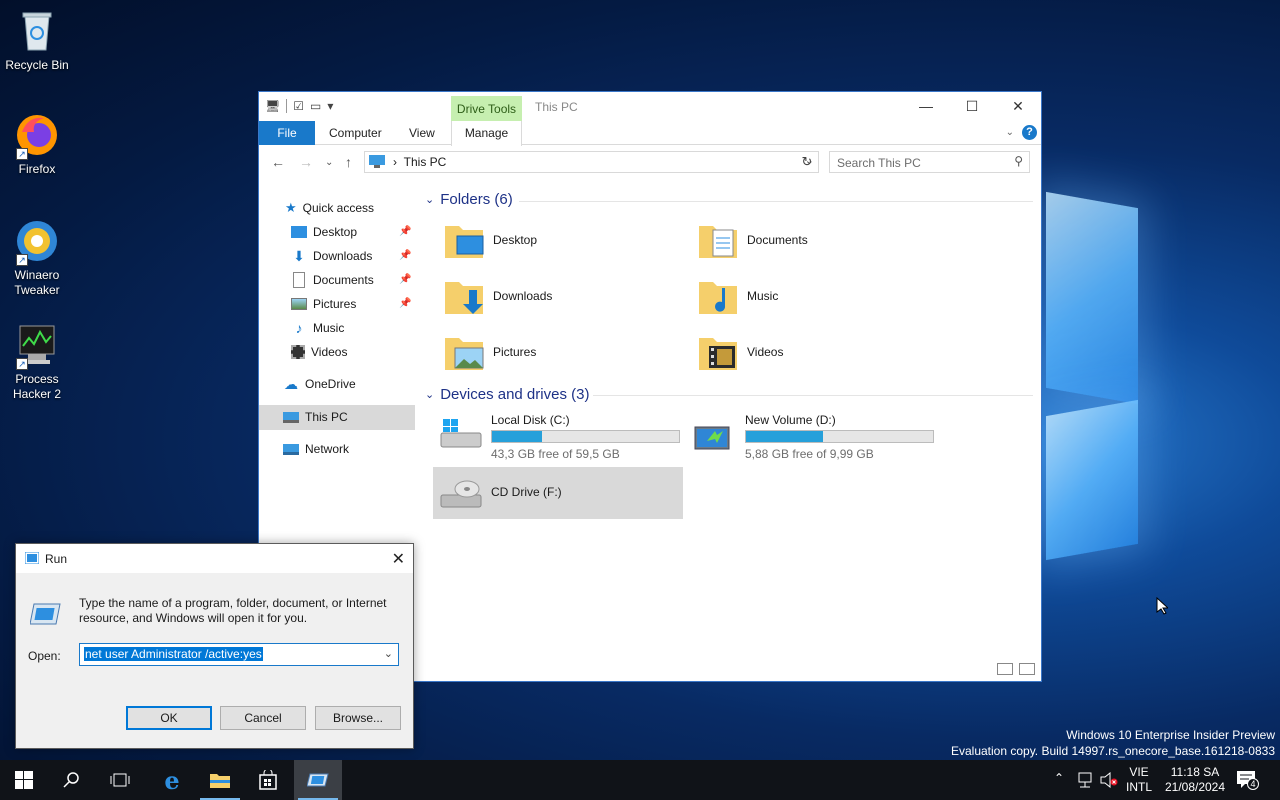  Describe the element at coordinates (398, 559) in the screenshot. I see `run-close-button: ✕` at that location.